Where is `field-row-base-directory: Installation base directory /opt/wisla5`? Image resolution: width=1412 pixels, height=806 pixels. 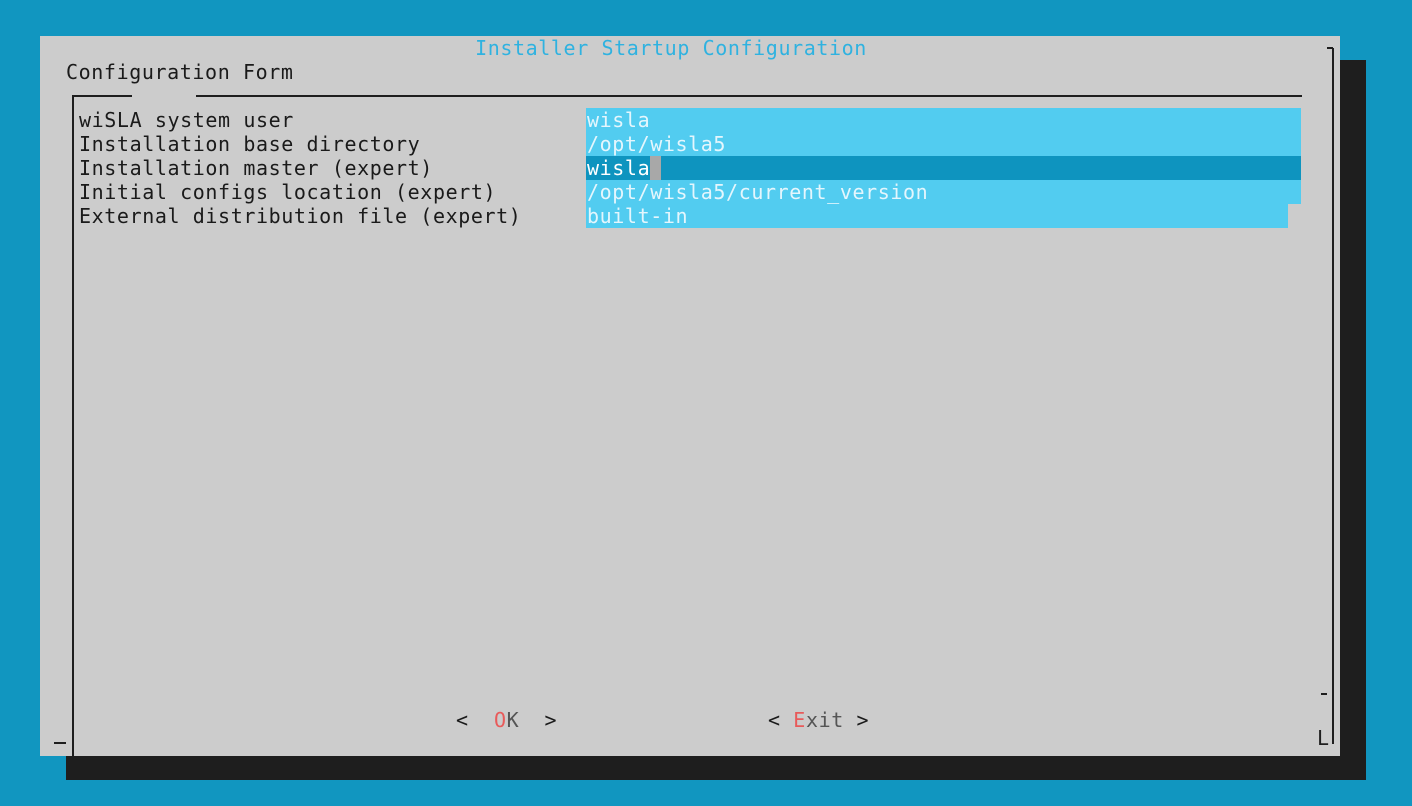 field-row-base-directory: Installation base directory /opt/wisla5 is located at coordinates (690, 144).